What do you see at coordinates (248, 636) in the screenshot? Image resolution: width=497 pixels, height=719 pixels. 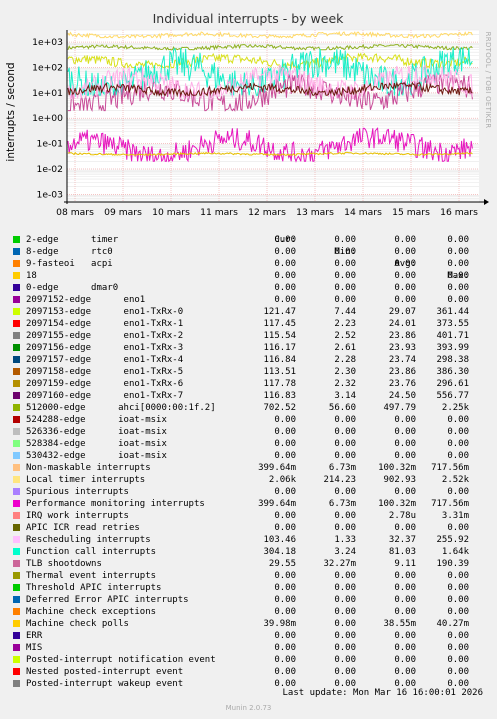 I see `legend-row: ERR 0.00 0.00 0.00 0.00` at bounding box center [248, 636].